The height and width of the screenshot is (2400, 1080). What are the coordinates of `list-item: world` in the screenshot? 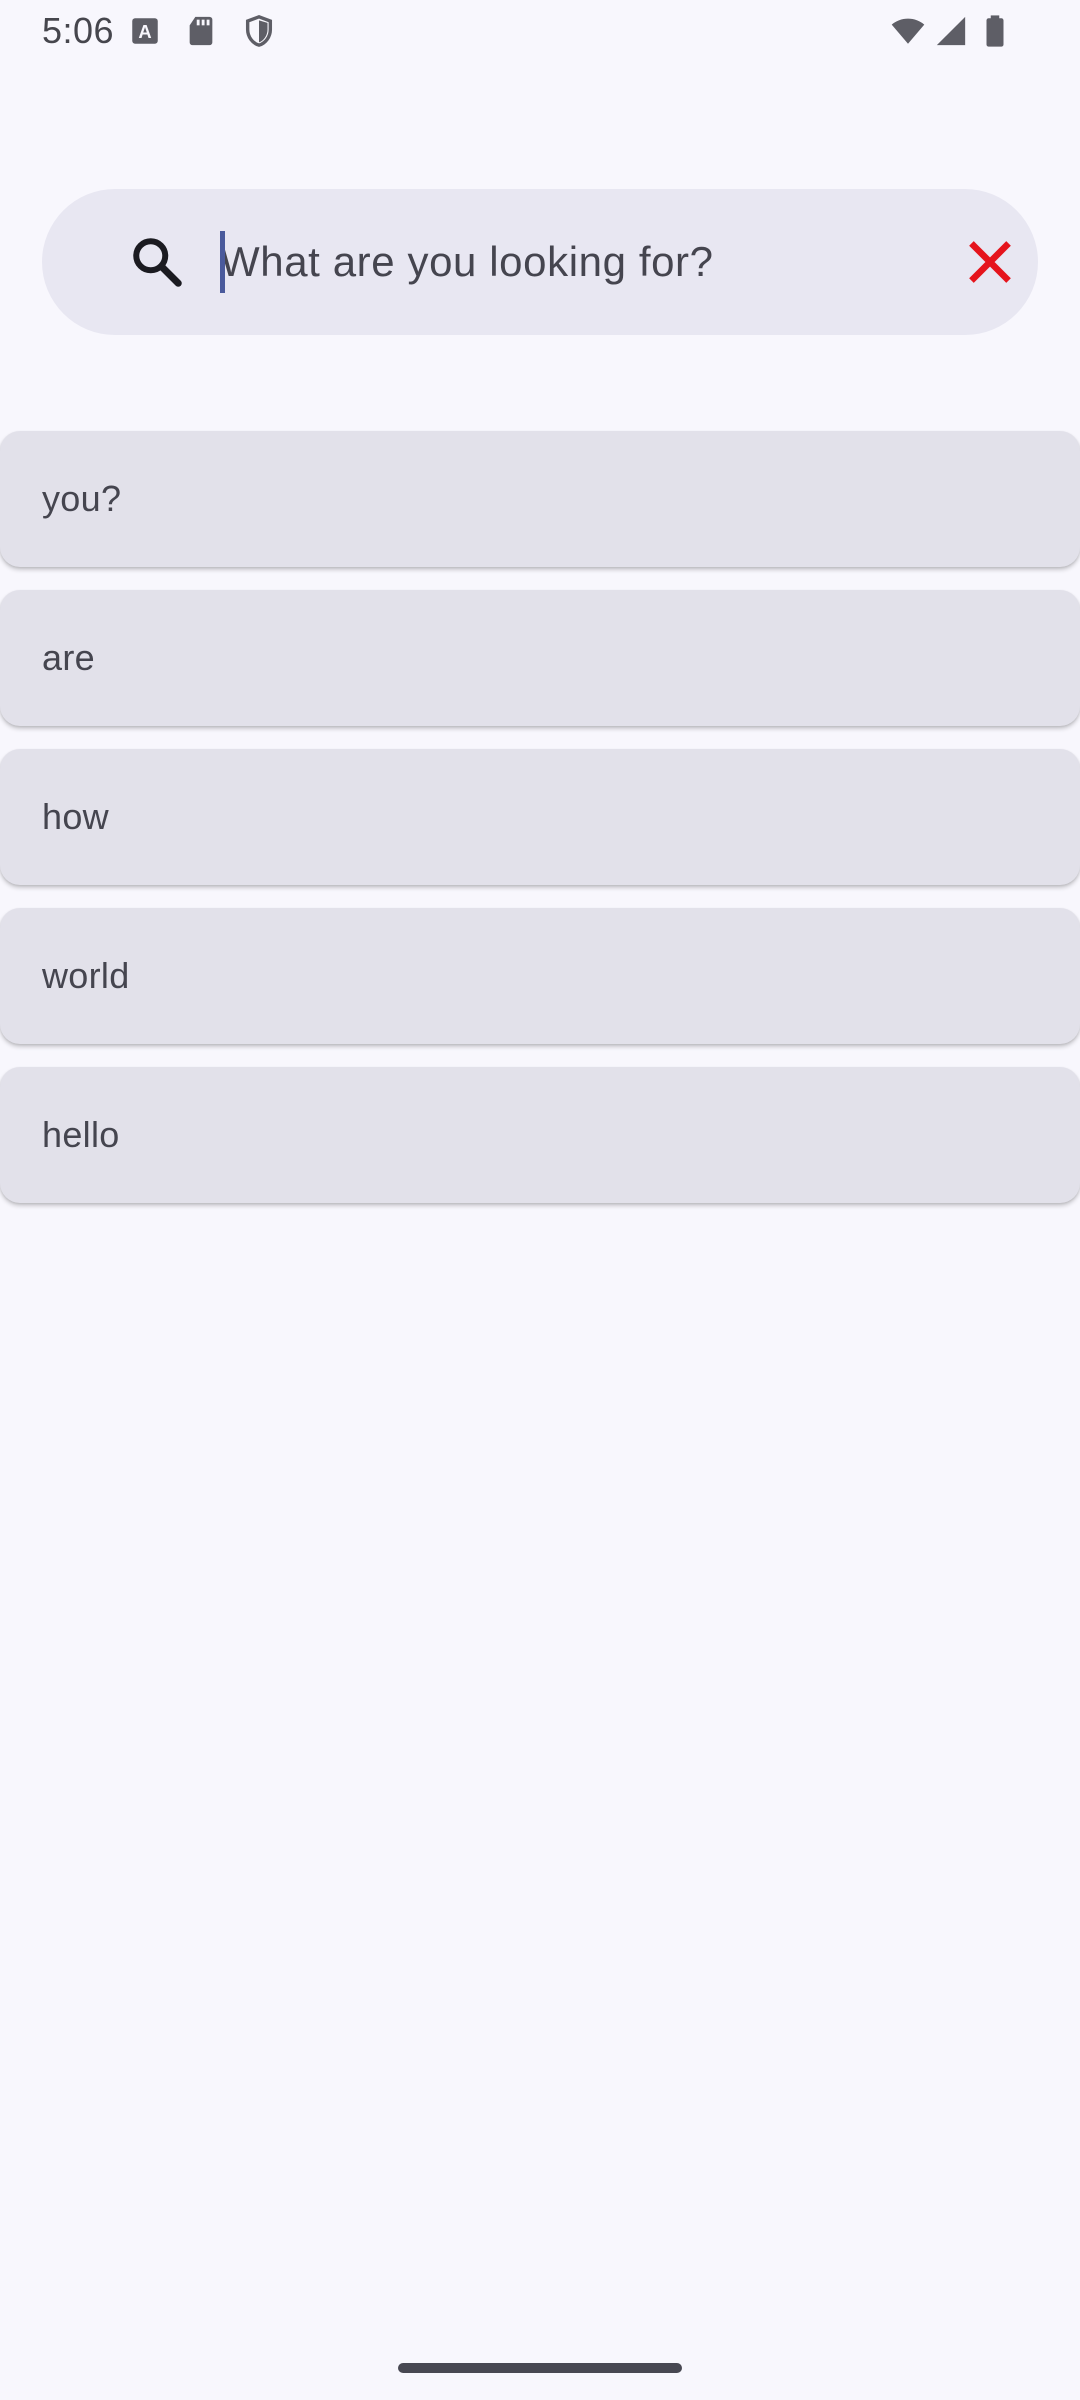 It's located at (540, 976).